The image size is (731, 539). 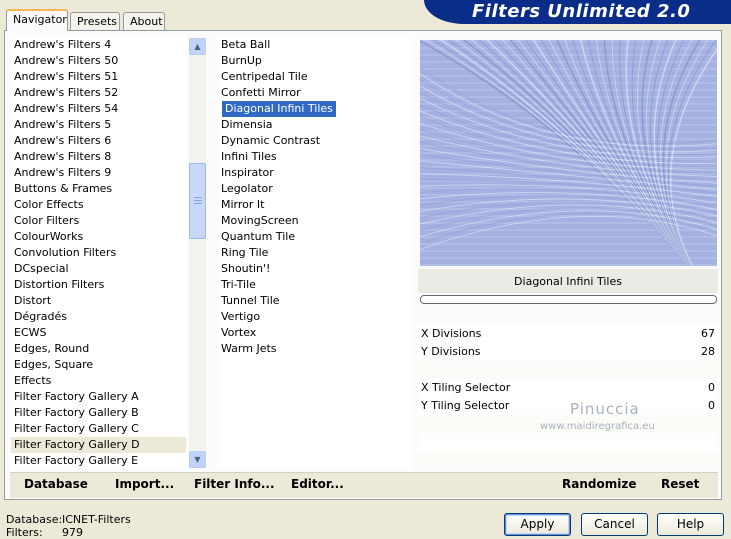 I want to click on database-value: ICNET-Filters, so click(x=96, y=519).